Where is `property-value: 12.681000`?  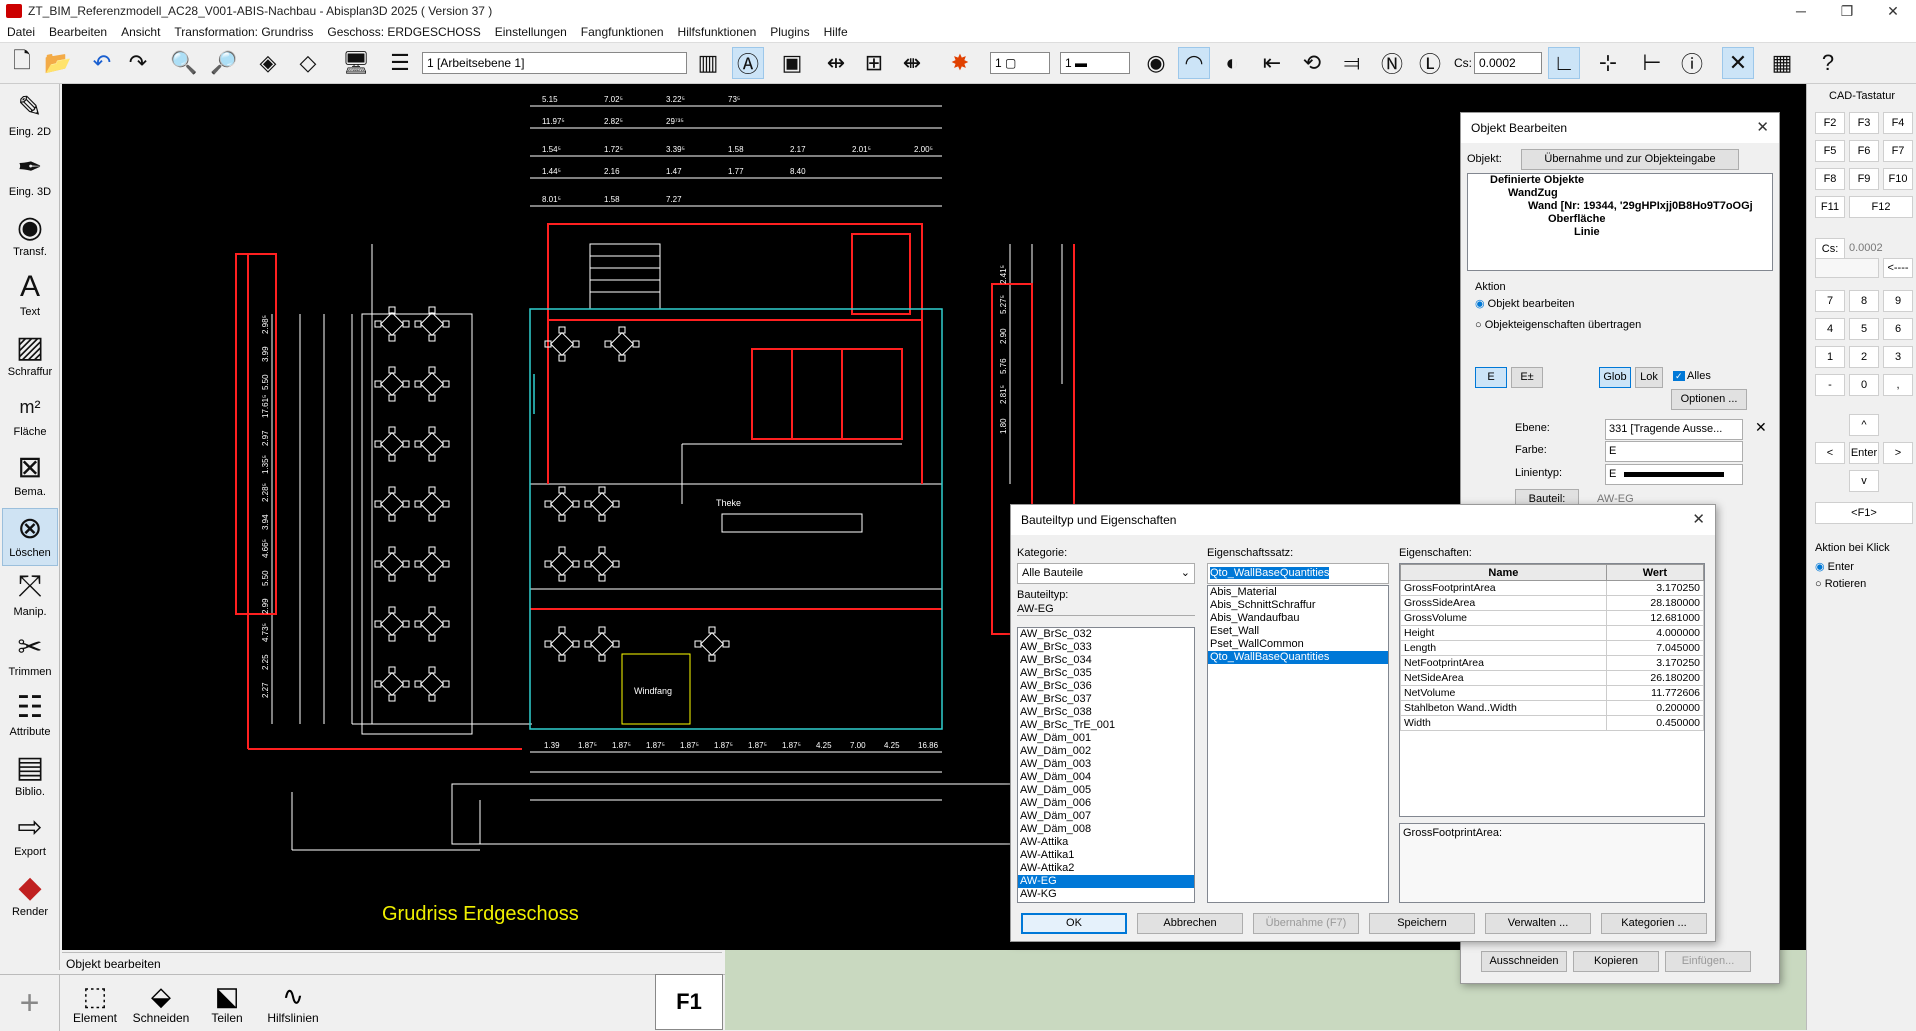
property-value: 12.681000 is located at coordinates (1654, 618).